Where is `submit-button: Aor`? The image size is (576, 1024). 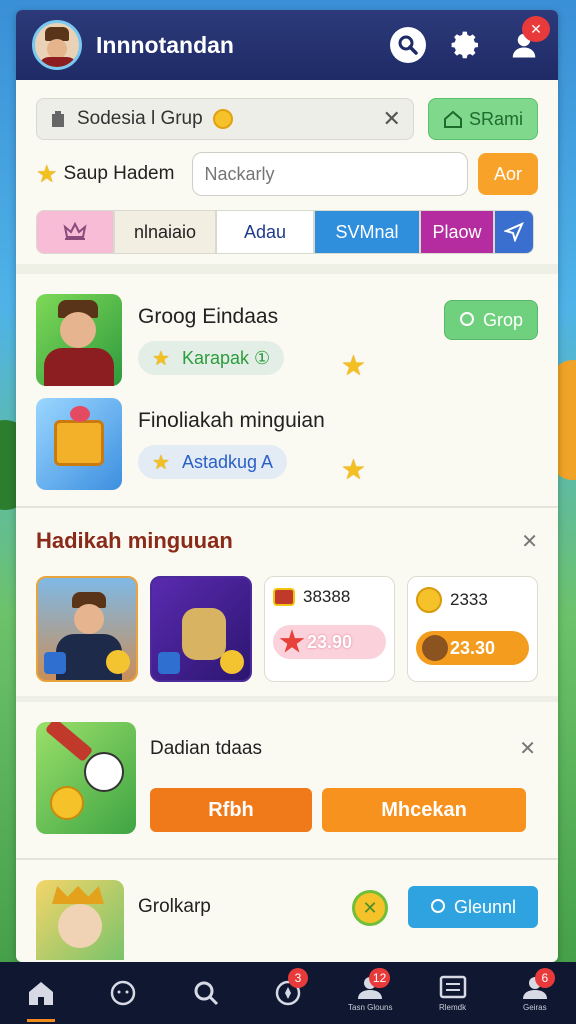 submit-button: Aor is located at coordinates (508, 174).